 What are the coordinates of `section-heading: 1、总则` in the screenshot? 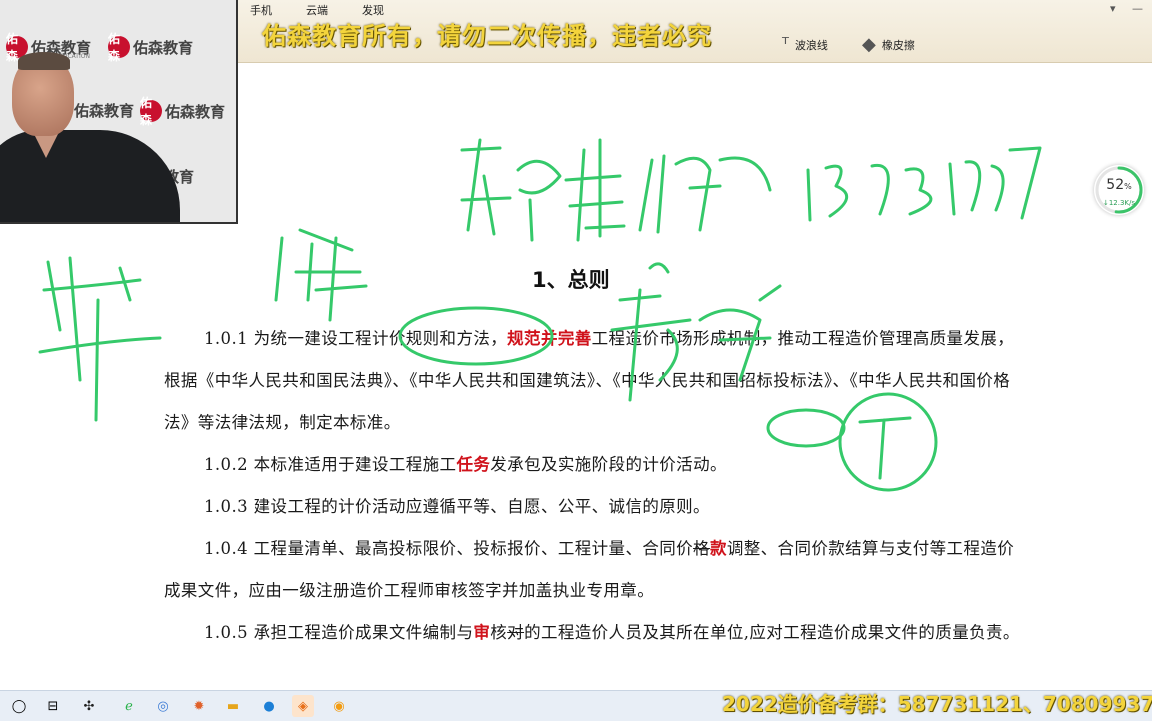 It's located at (571, 280).